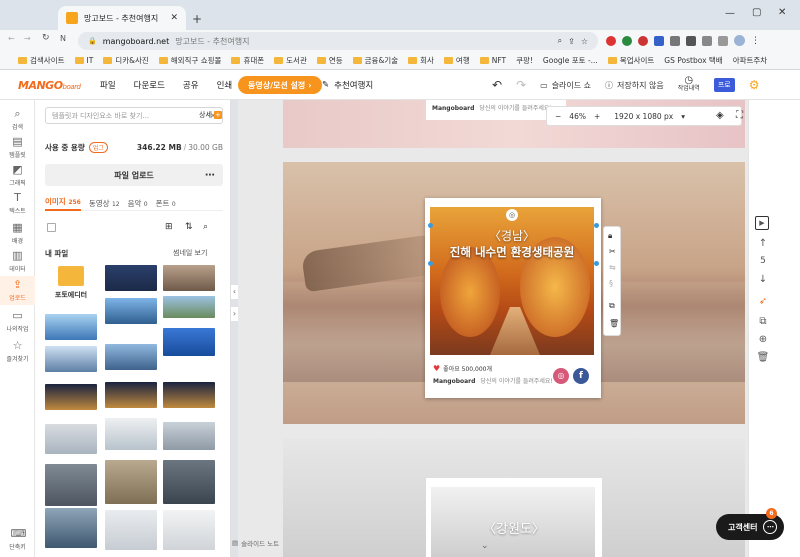 This screenshot has width=800, height=557. Describe the element at coordinates (17, 290) in the screenshot. I see `rail-upload: ⇪ 업로드` at that location.